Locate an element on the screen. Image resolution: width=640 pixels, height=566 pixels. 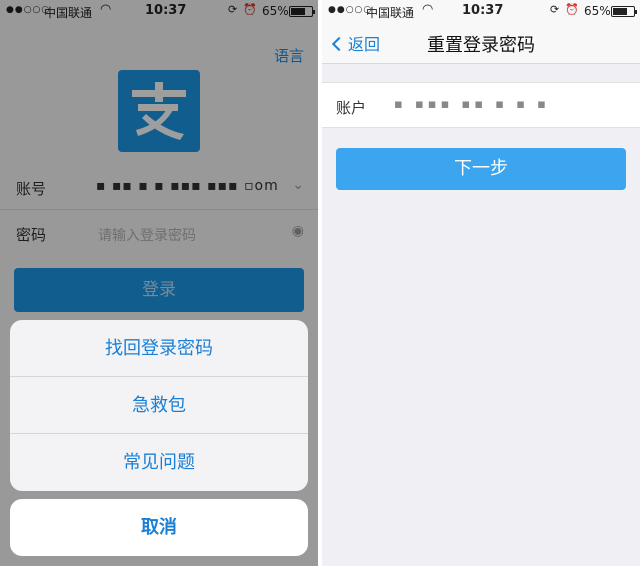
nav-bar: 返回 重置登录密码 is located at coordinates (481, 43).